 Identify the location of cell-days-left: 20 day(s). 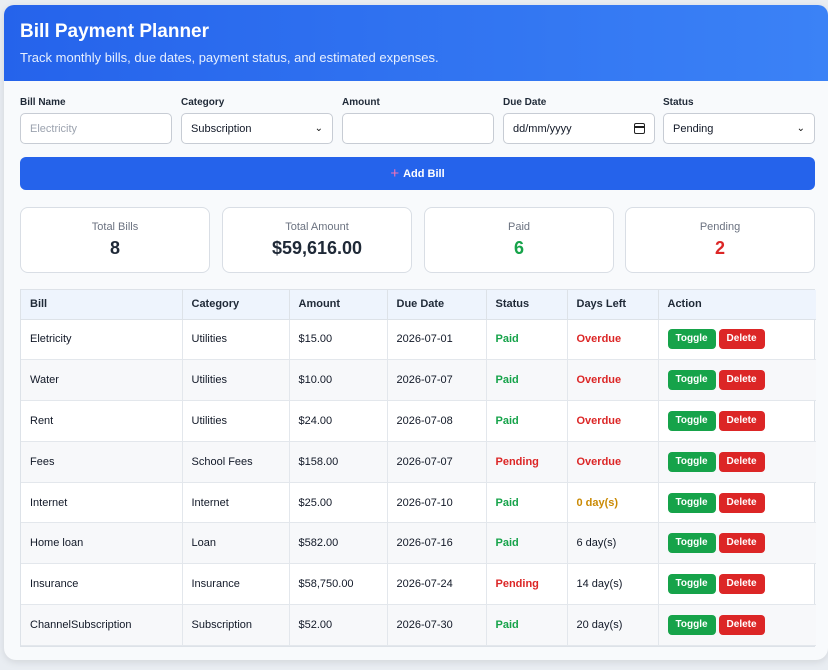
(613, 625).